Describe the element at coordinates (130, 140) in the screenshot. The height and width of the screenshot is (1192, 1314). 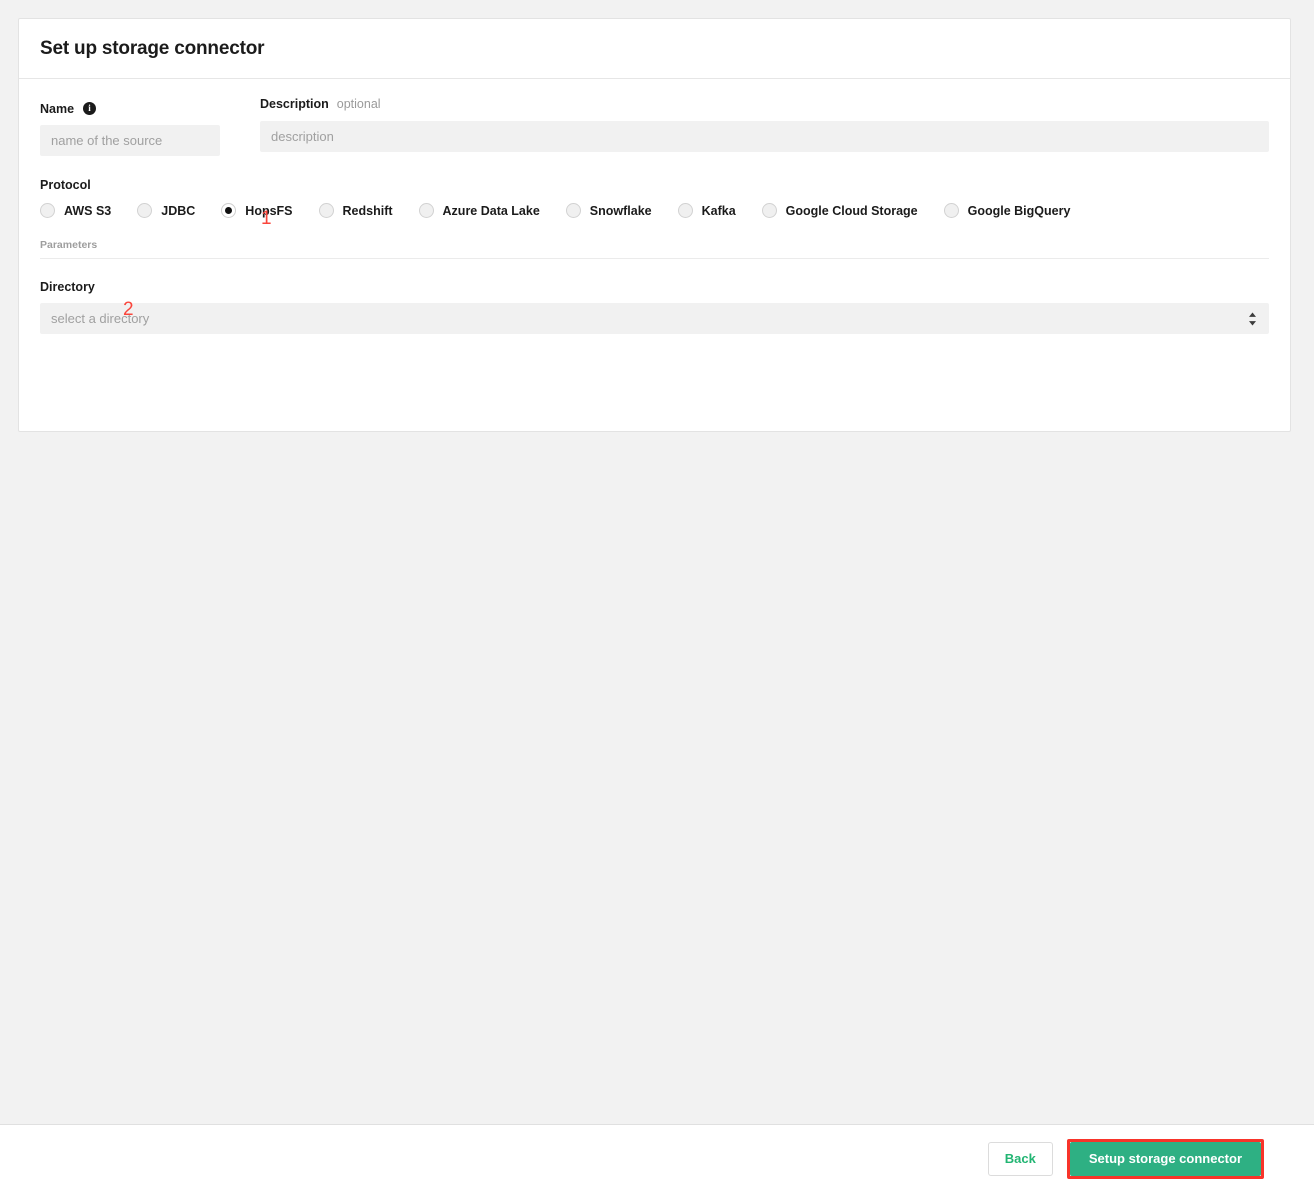
I see `name-input` at that location.